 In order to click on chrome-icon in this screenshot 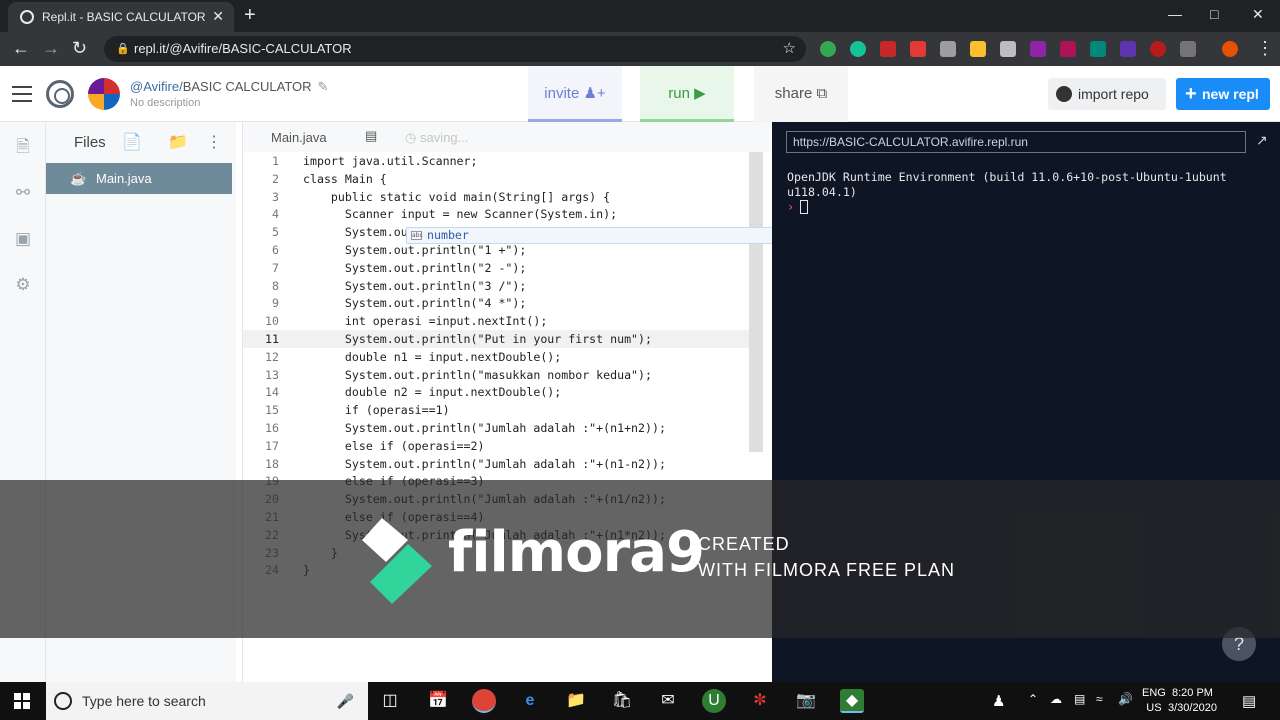, I will do `click(484, 701)`.